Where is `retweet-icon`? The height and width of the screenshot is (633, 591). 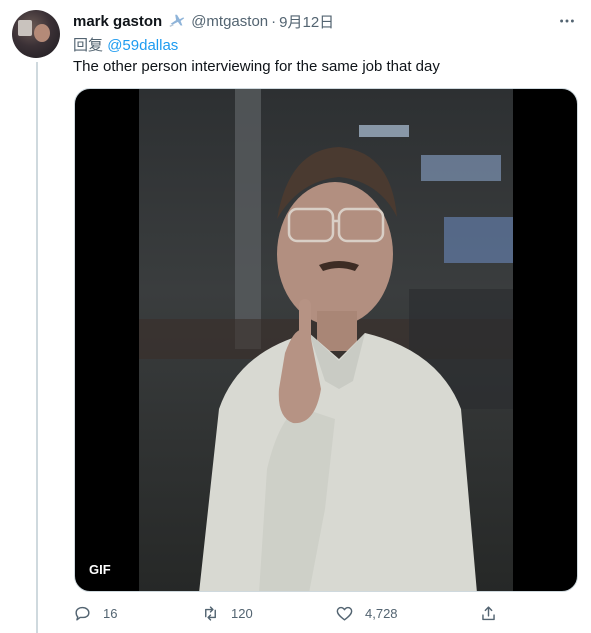
retweet-icon is located at coordinates (210, 613).